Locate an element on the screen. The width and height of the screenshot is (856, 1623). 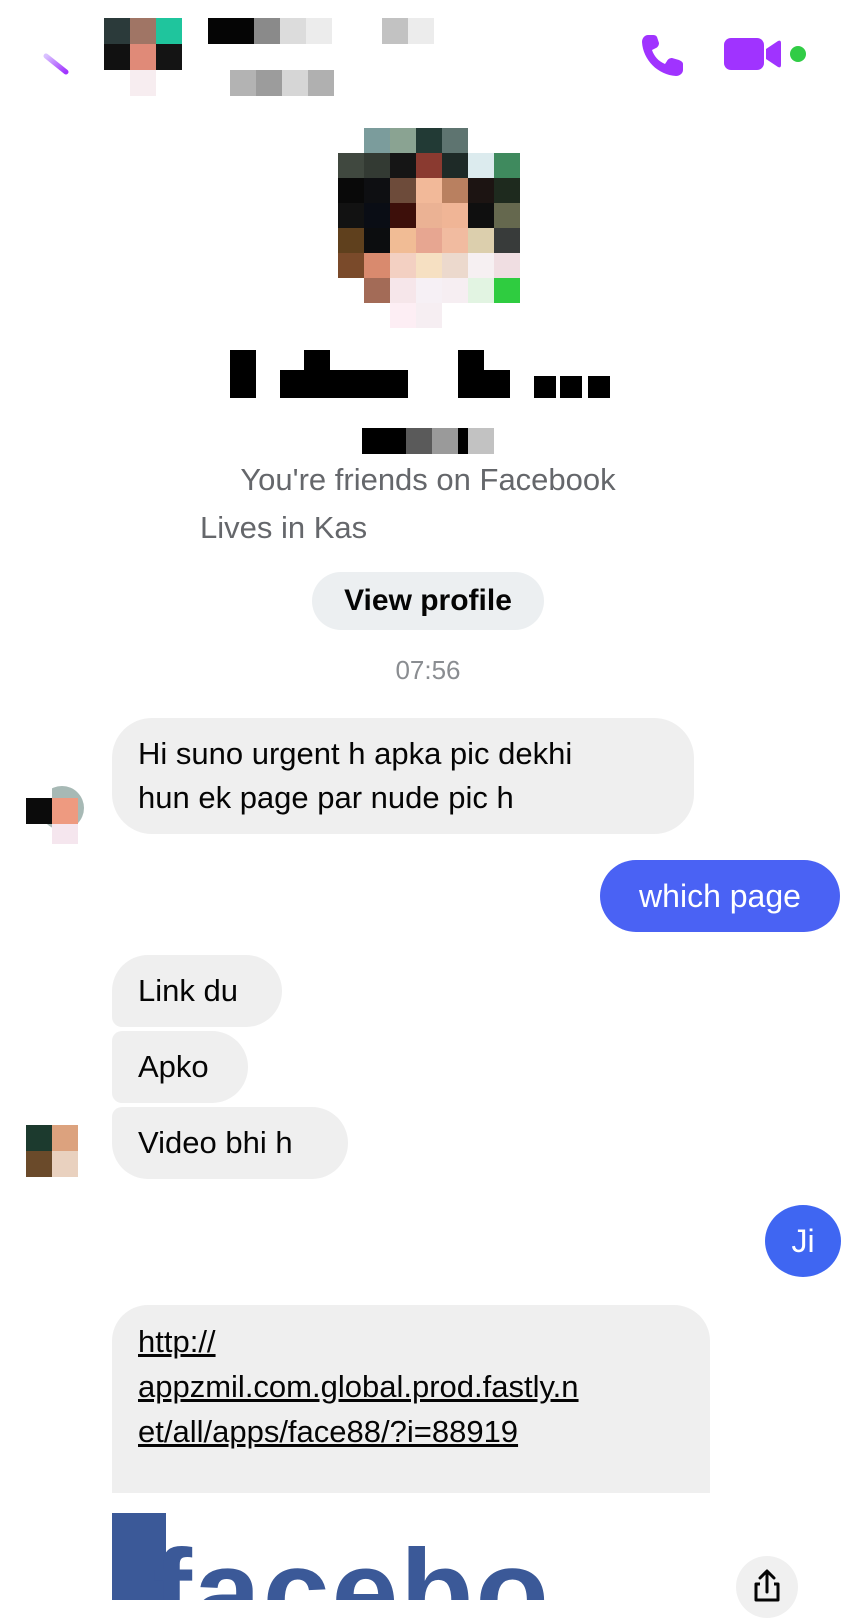
header-avatar is located at coordinates (143, 57).